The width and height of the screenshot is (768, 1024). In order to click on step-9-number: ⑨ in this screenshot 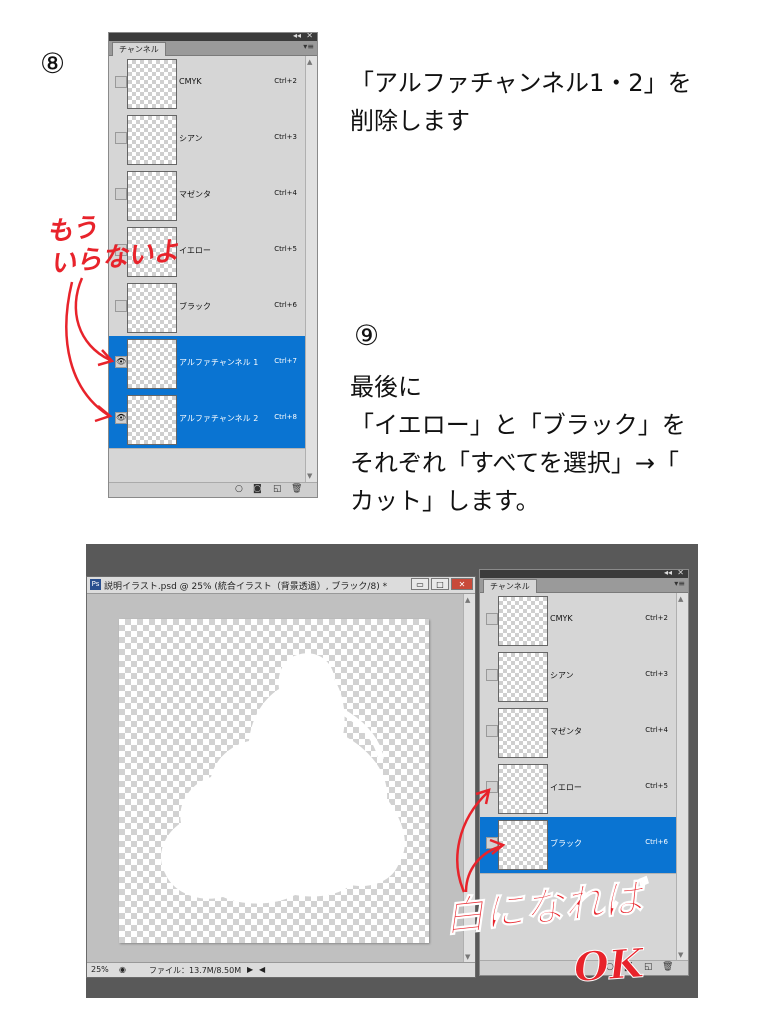, I will do `click(367, 335)`.